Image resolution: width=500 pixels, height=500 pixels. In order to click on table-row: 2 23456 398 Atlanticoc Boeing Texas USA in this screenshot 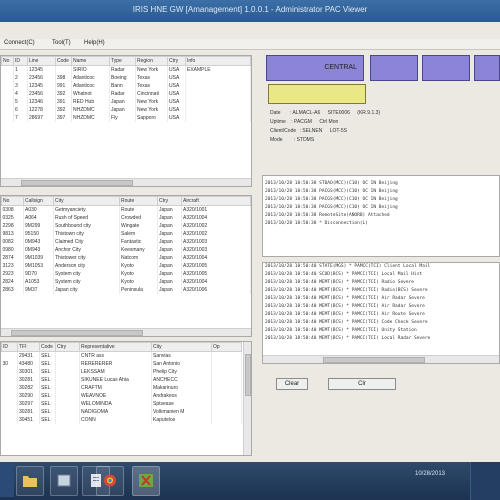, I will do `click(126, 78)`.